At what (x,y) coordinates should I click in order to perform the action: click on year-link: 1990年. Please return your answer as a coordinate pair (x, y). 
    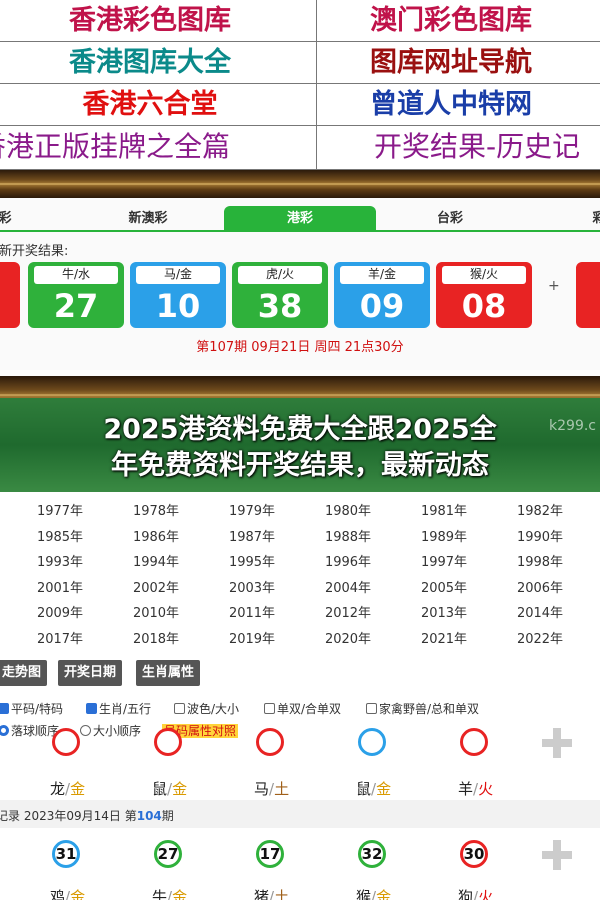
    Looking at the image, I should click on (540, 535).